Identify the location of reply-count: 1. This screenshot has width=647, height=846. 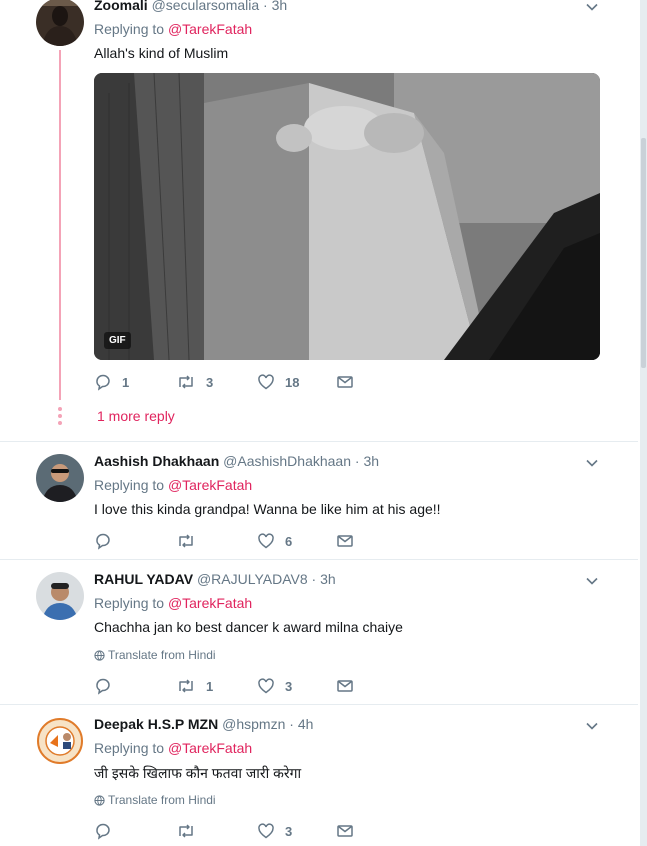
(126, 382).